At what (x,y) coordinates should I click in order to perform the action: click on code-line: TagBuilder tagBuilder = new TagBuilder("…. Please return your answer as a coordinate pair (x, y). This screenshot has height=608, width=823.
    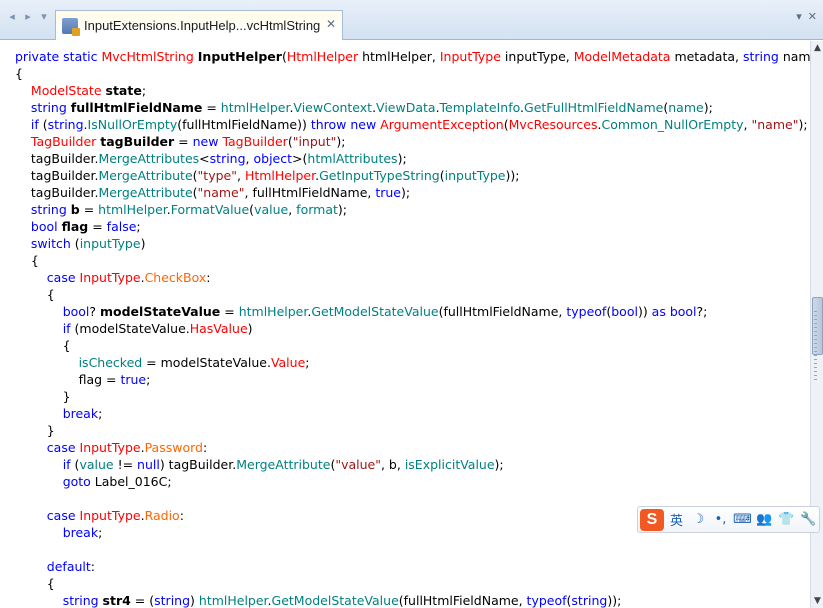
    Looking at the image, I should click on (405, 141).